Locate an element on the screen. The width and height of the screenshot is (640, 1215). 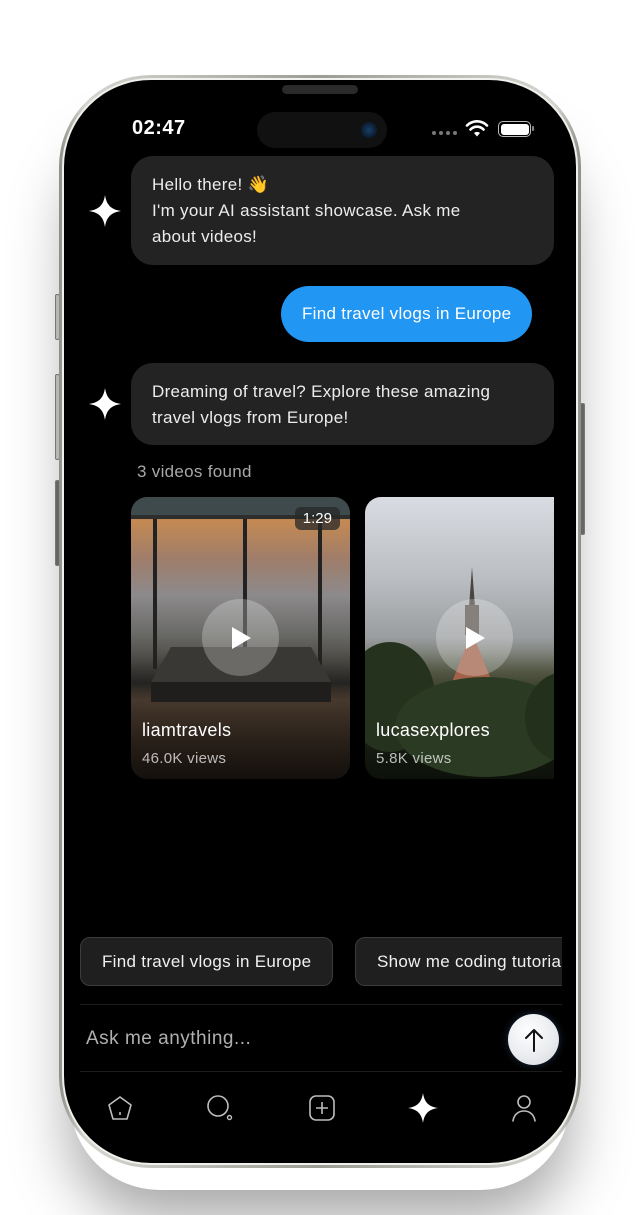
tab-home is located at coordinates (120, 1107).